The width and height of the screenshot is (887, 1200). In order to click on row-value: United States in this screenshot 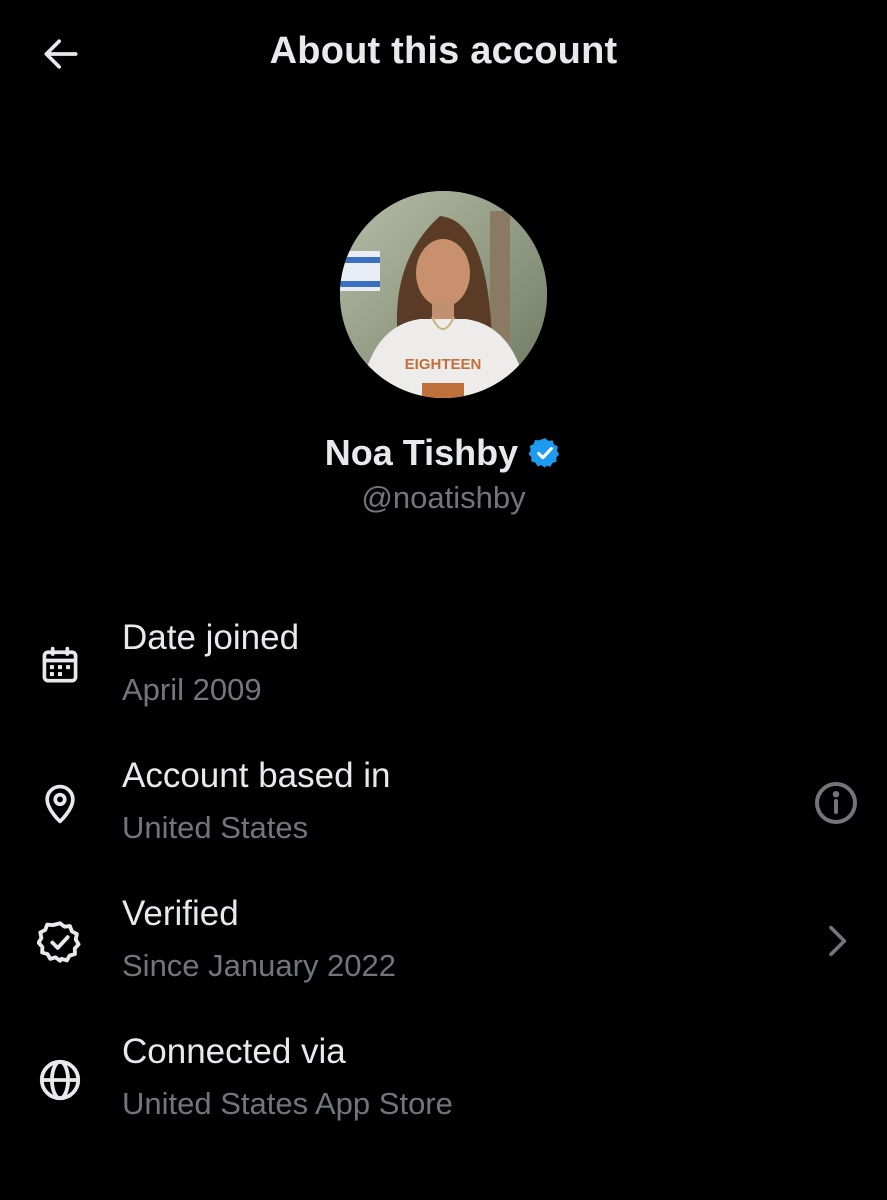, I will do `click(215, 827)`.